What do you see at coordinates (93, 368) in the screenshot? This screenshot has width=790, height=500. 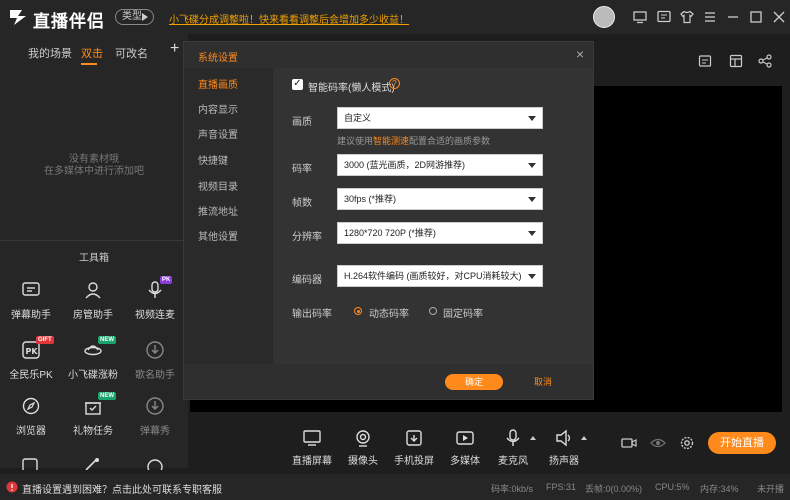 I see `tool-ufo-fans: NEW 小飞碟涨粉` at bounding box center [93, 368].